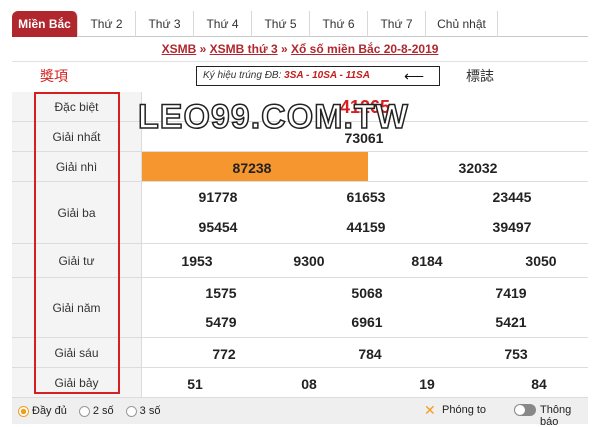 The width and height of the screenshot is (600, 427). What do you see at coordinates (370, 354) in the screenshot?
I see `prize-value-g6: 784` at bounding box center [370, 354].